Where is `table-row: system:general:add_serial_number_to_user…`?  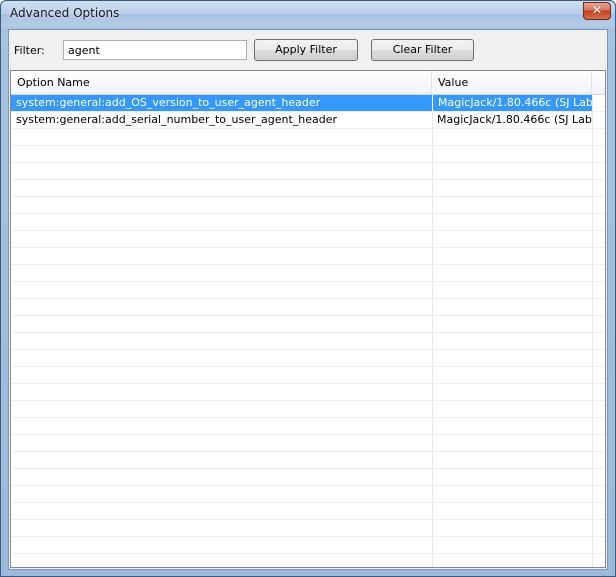
table-row: system:general:add_serial_number_to_user… is located at coordinates (308, 120).